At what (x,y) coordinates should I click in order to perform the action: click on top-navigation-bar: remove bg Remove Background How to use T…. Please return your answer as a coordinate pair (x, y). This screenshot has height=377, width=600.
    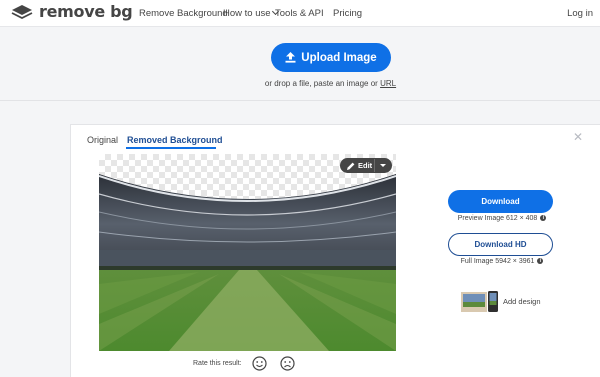
    Looking at the image, I should click on (300, 13).